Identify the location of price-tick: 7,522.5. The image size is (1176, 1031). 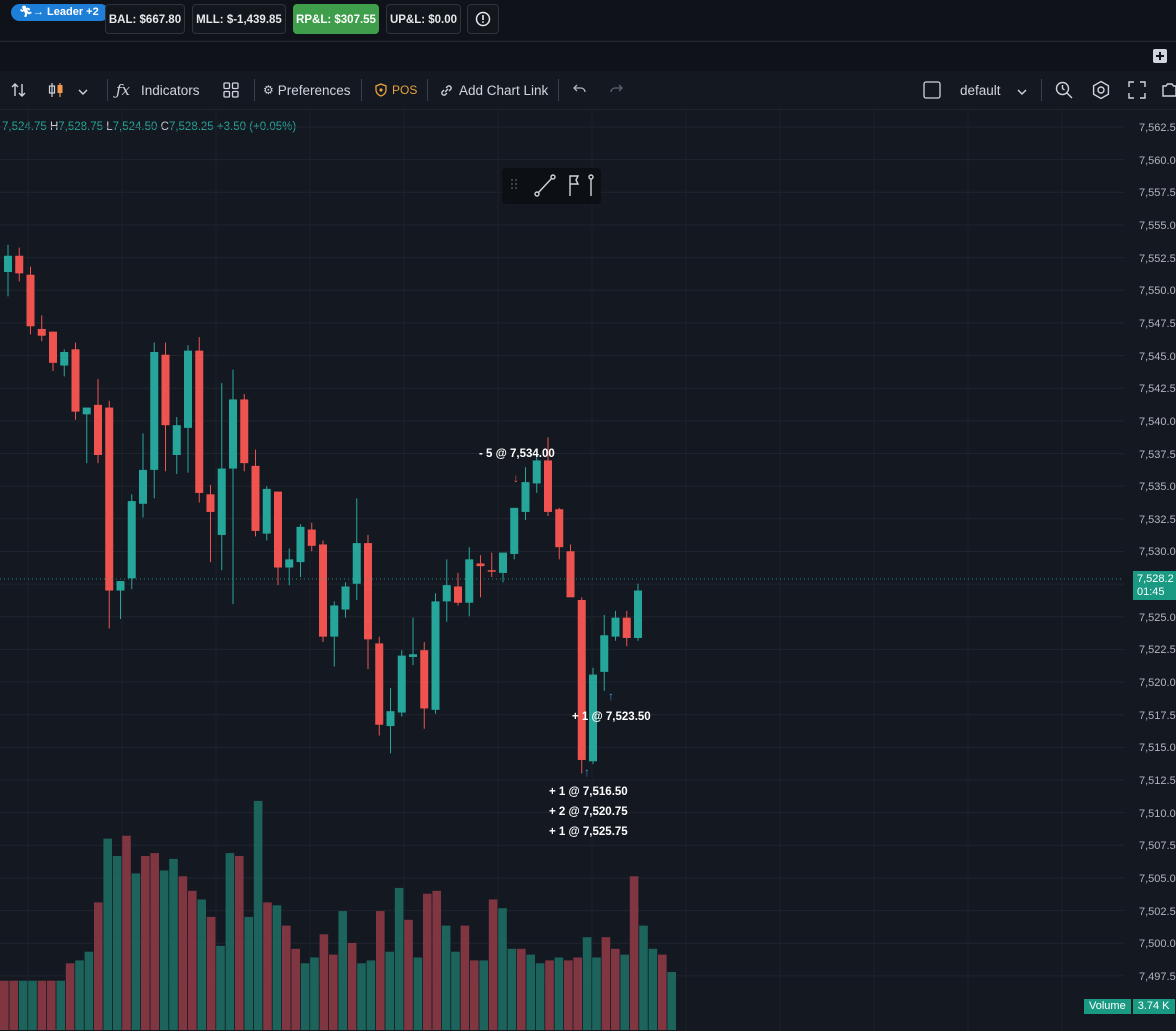
(1157, 650).